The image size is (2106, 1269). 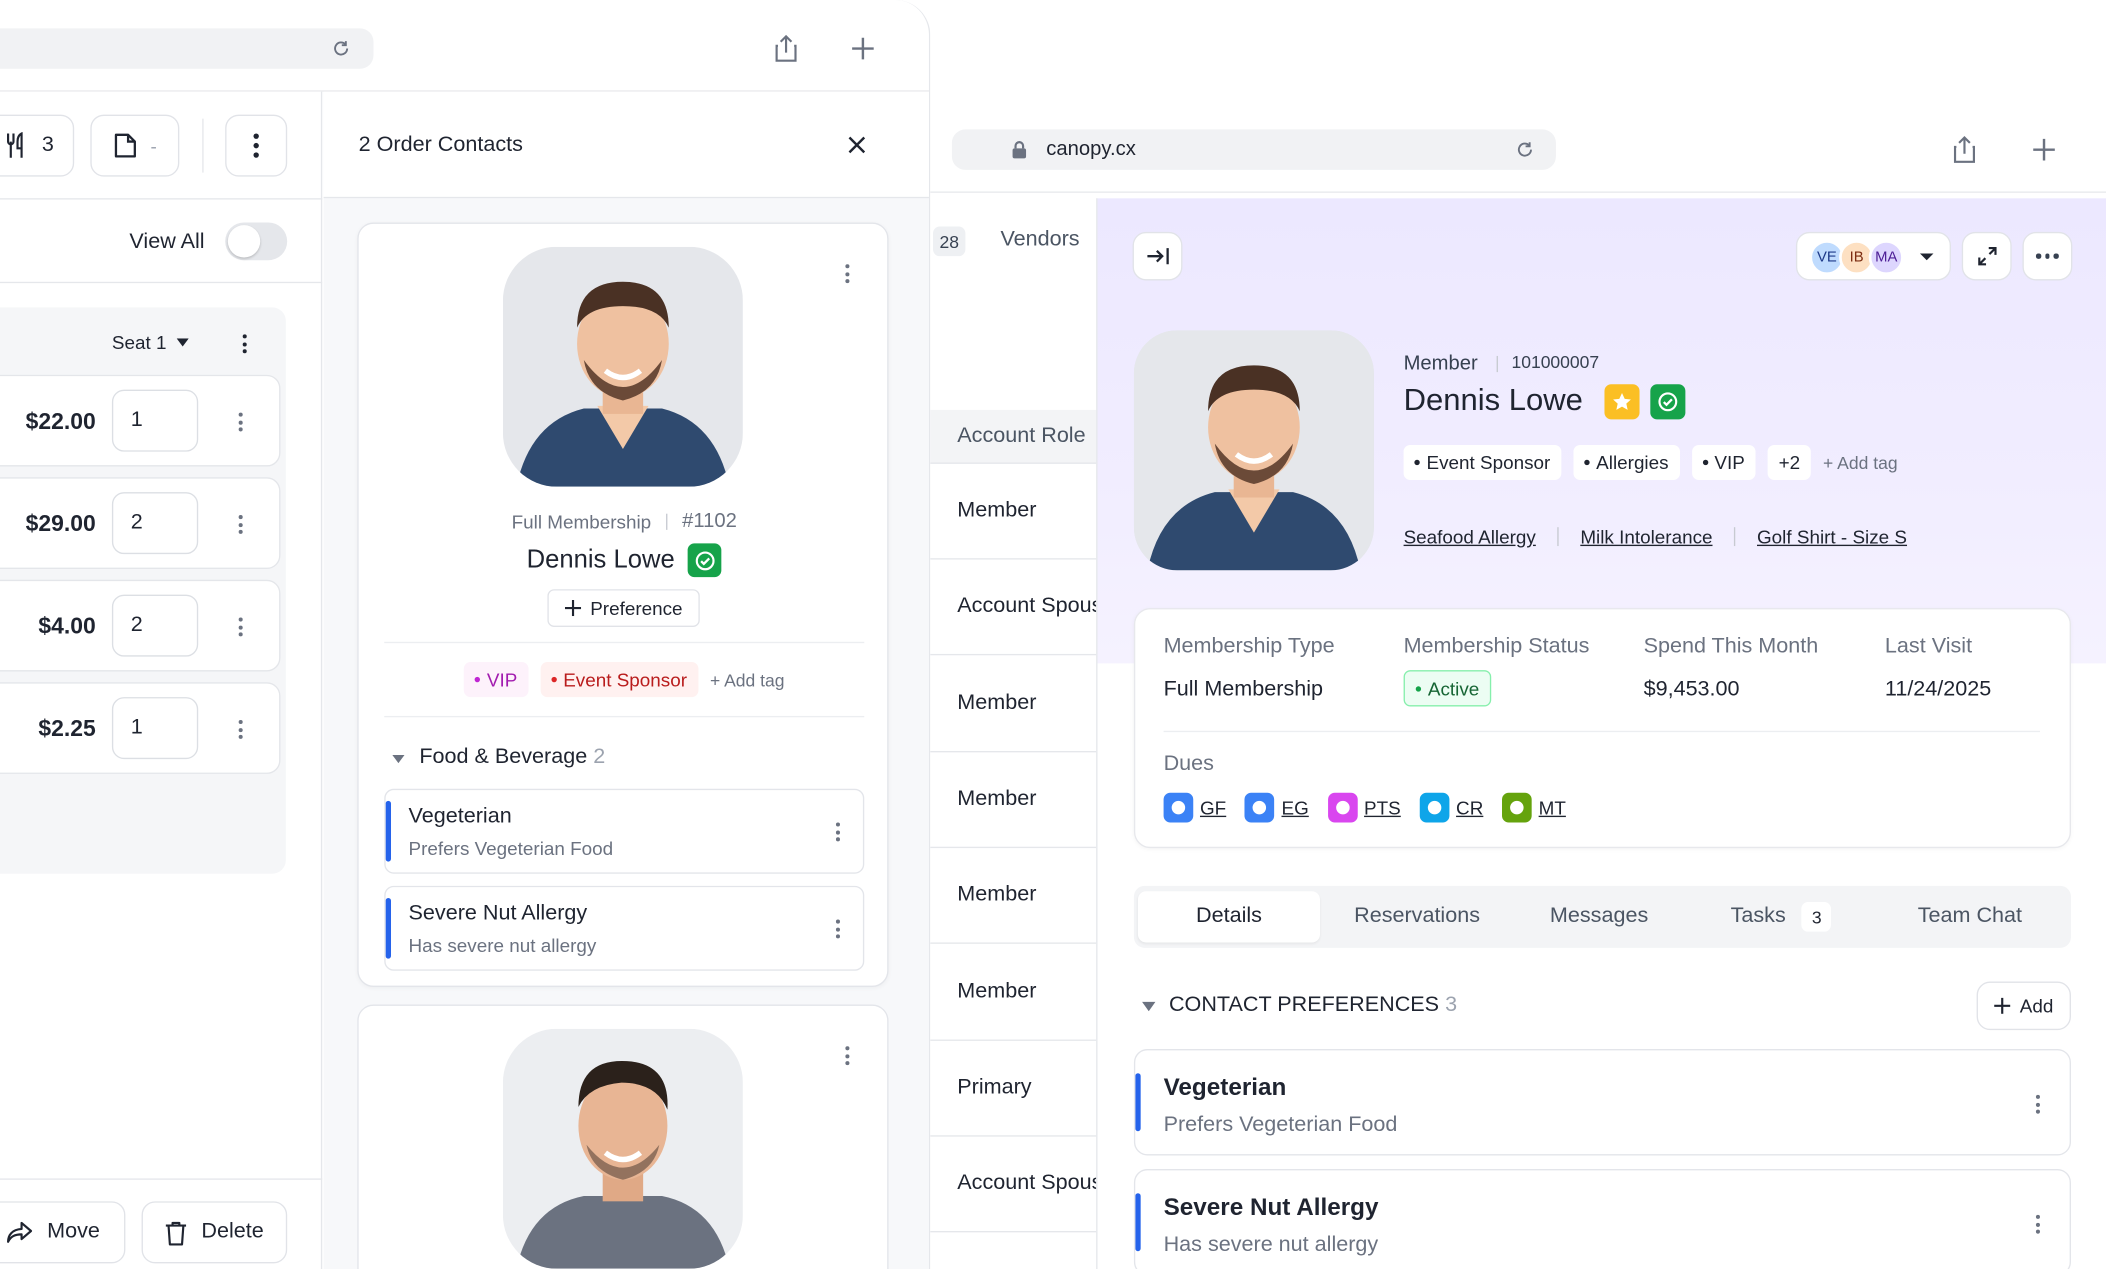 I want to click on collapse-right-icon, so click(x=1157, y=256).